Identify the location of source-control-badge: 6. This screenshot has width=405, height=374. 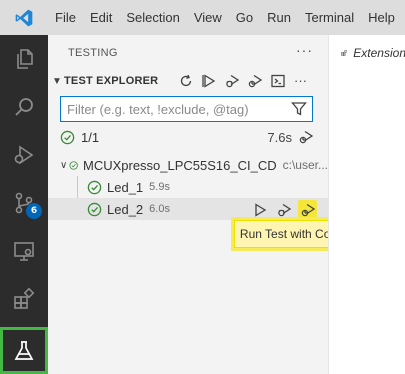
(34, 211).